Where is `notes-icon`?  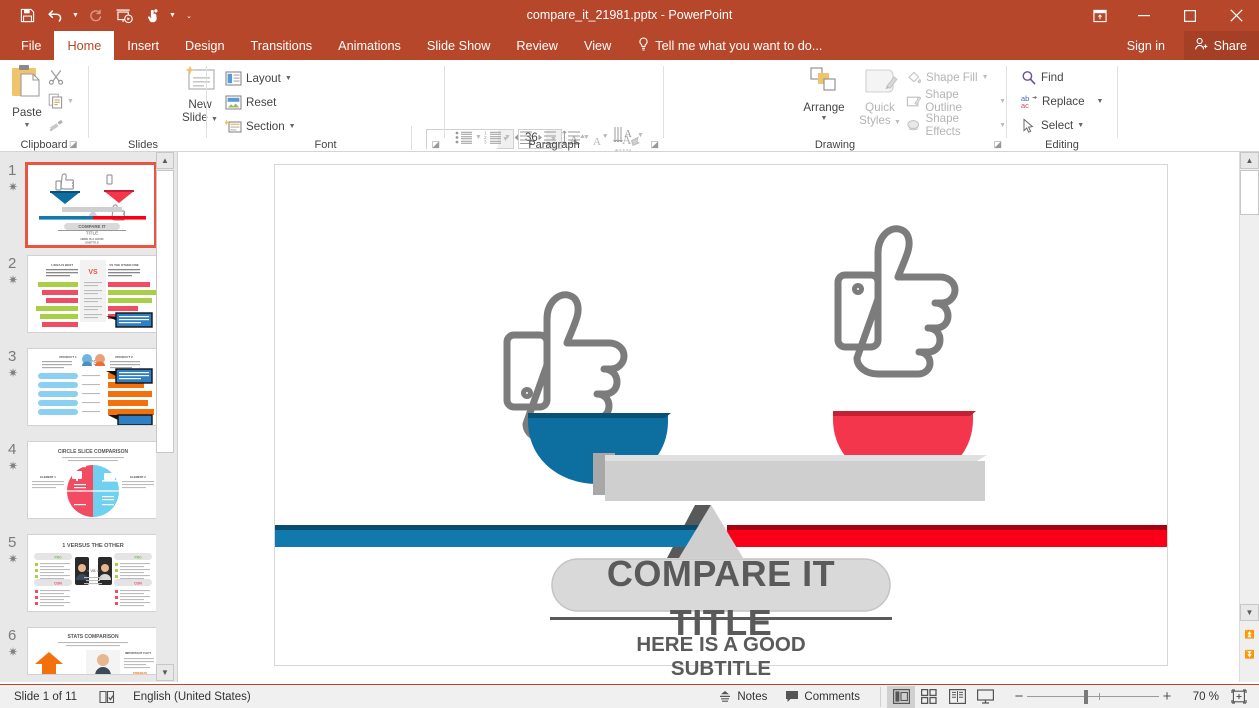
notes-icon is located at coordinates (725, 696).